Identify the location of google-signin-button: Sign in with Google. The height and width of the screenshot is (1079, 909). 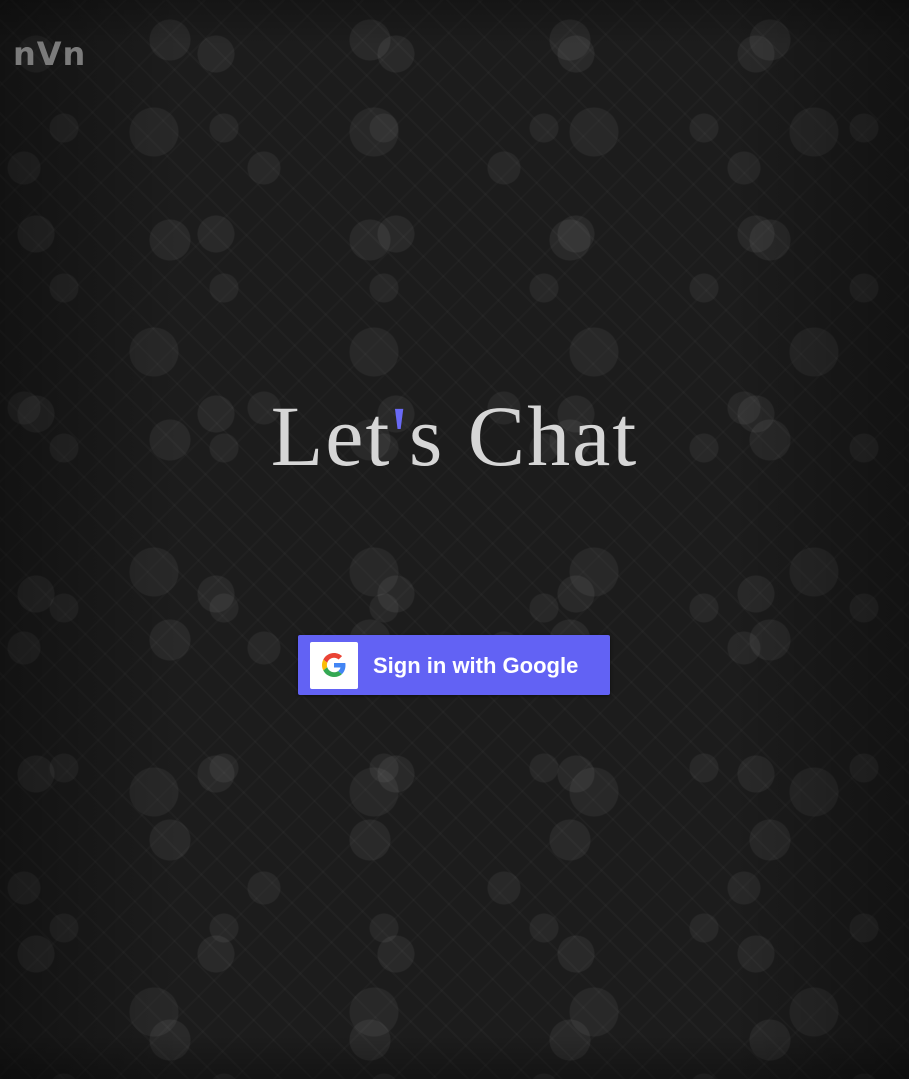
(454, 665).